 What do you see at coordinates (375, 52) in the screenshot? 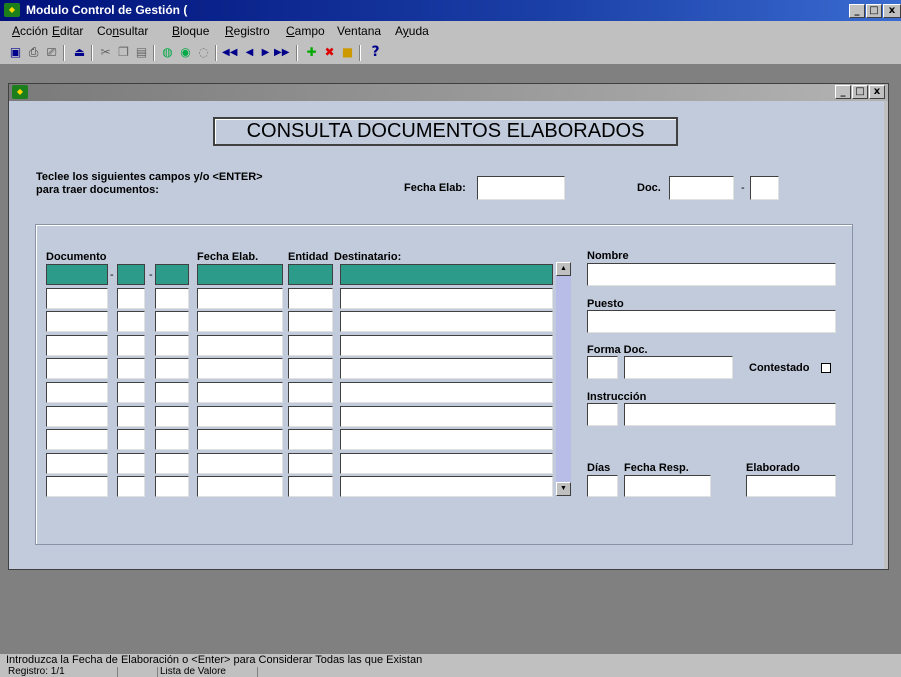
I see `help-icon: ?` at bounding box center [375, 52].